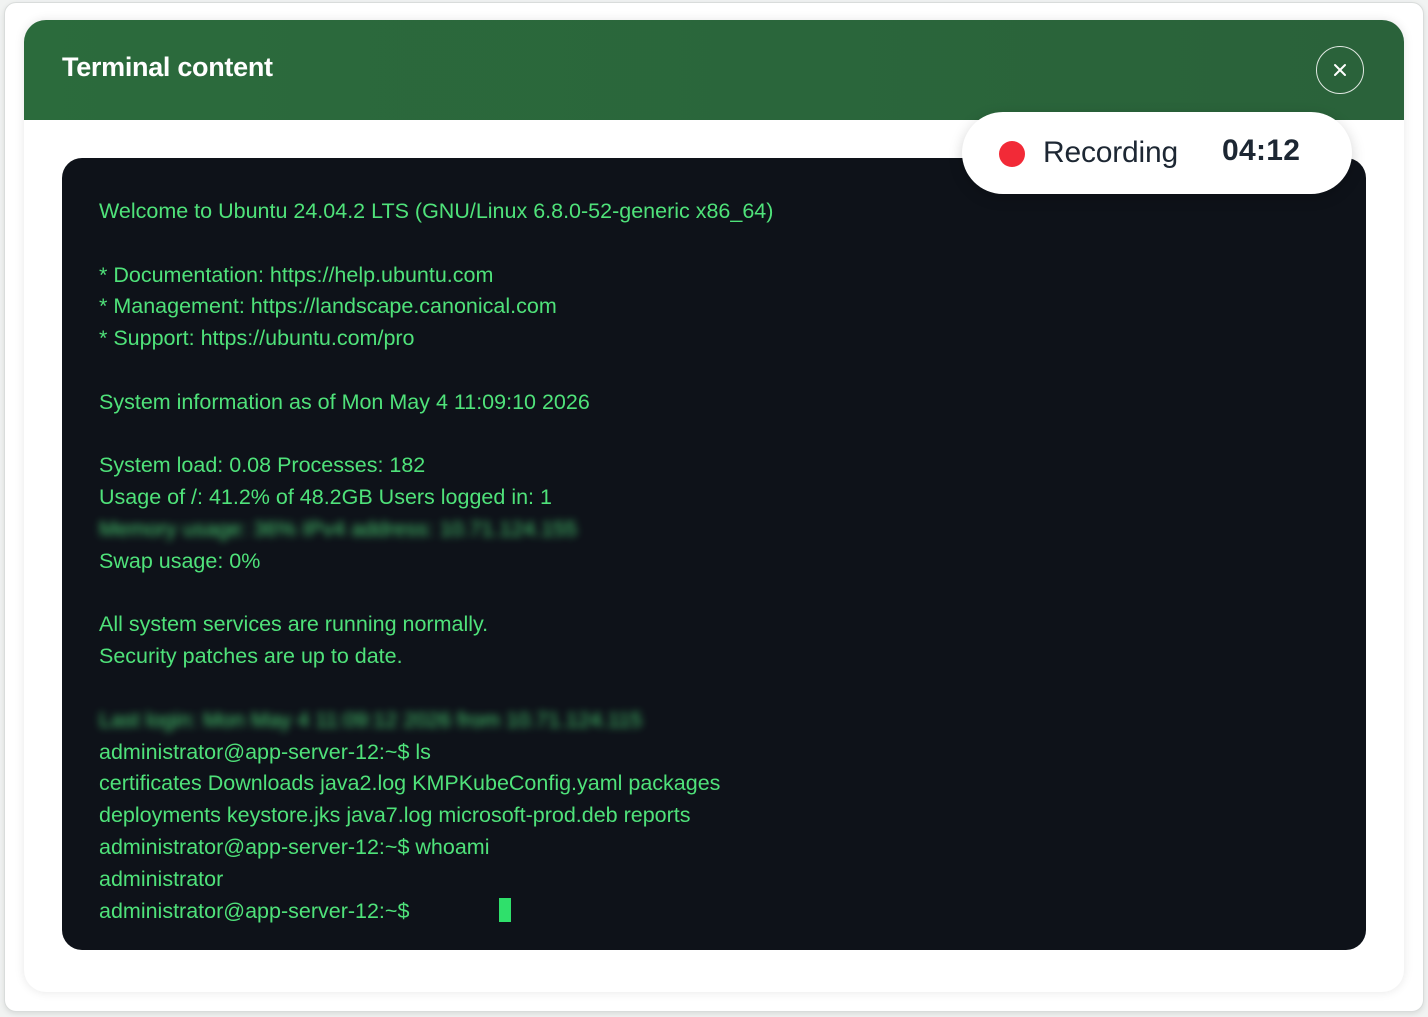  I want to click on close-icon, so click(1340, 70).